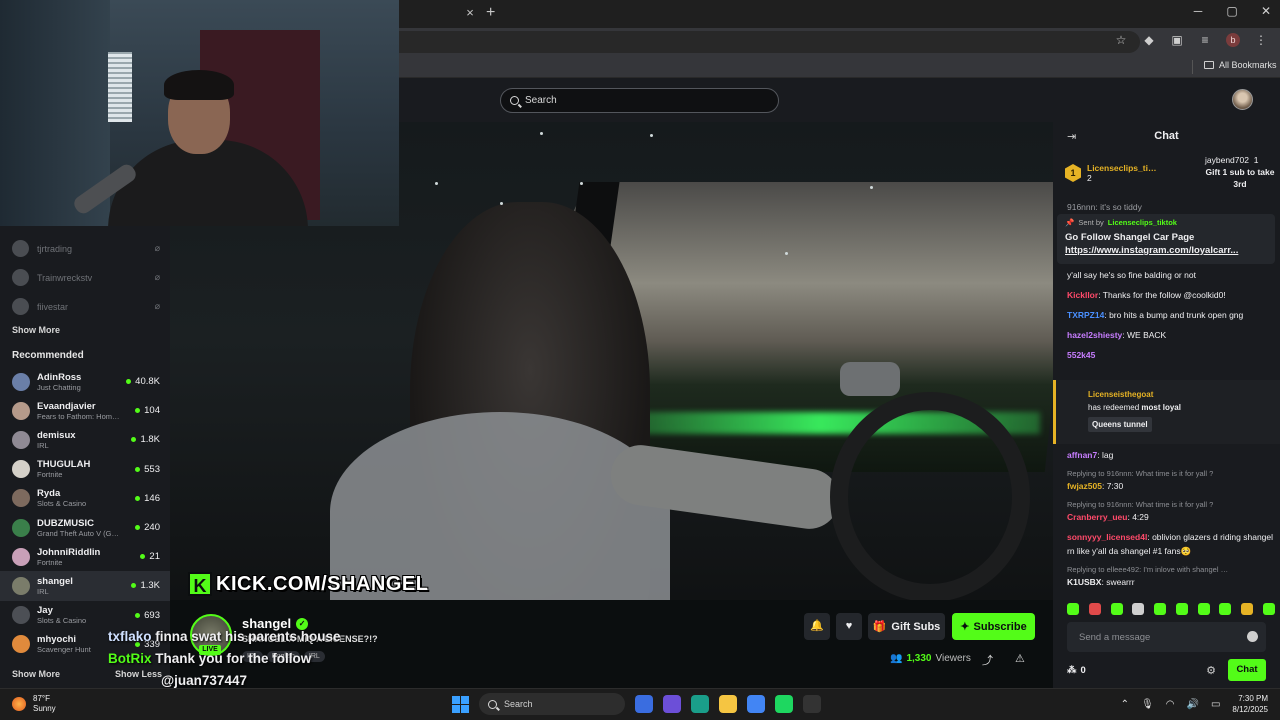  What do you see at coordinates (1097, 517) in the screenshot?
I see `chat-username: Cranberry_ueu` at bounding box center [1097, 517].